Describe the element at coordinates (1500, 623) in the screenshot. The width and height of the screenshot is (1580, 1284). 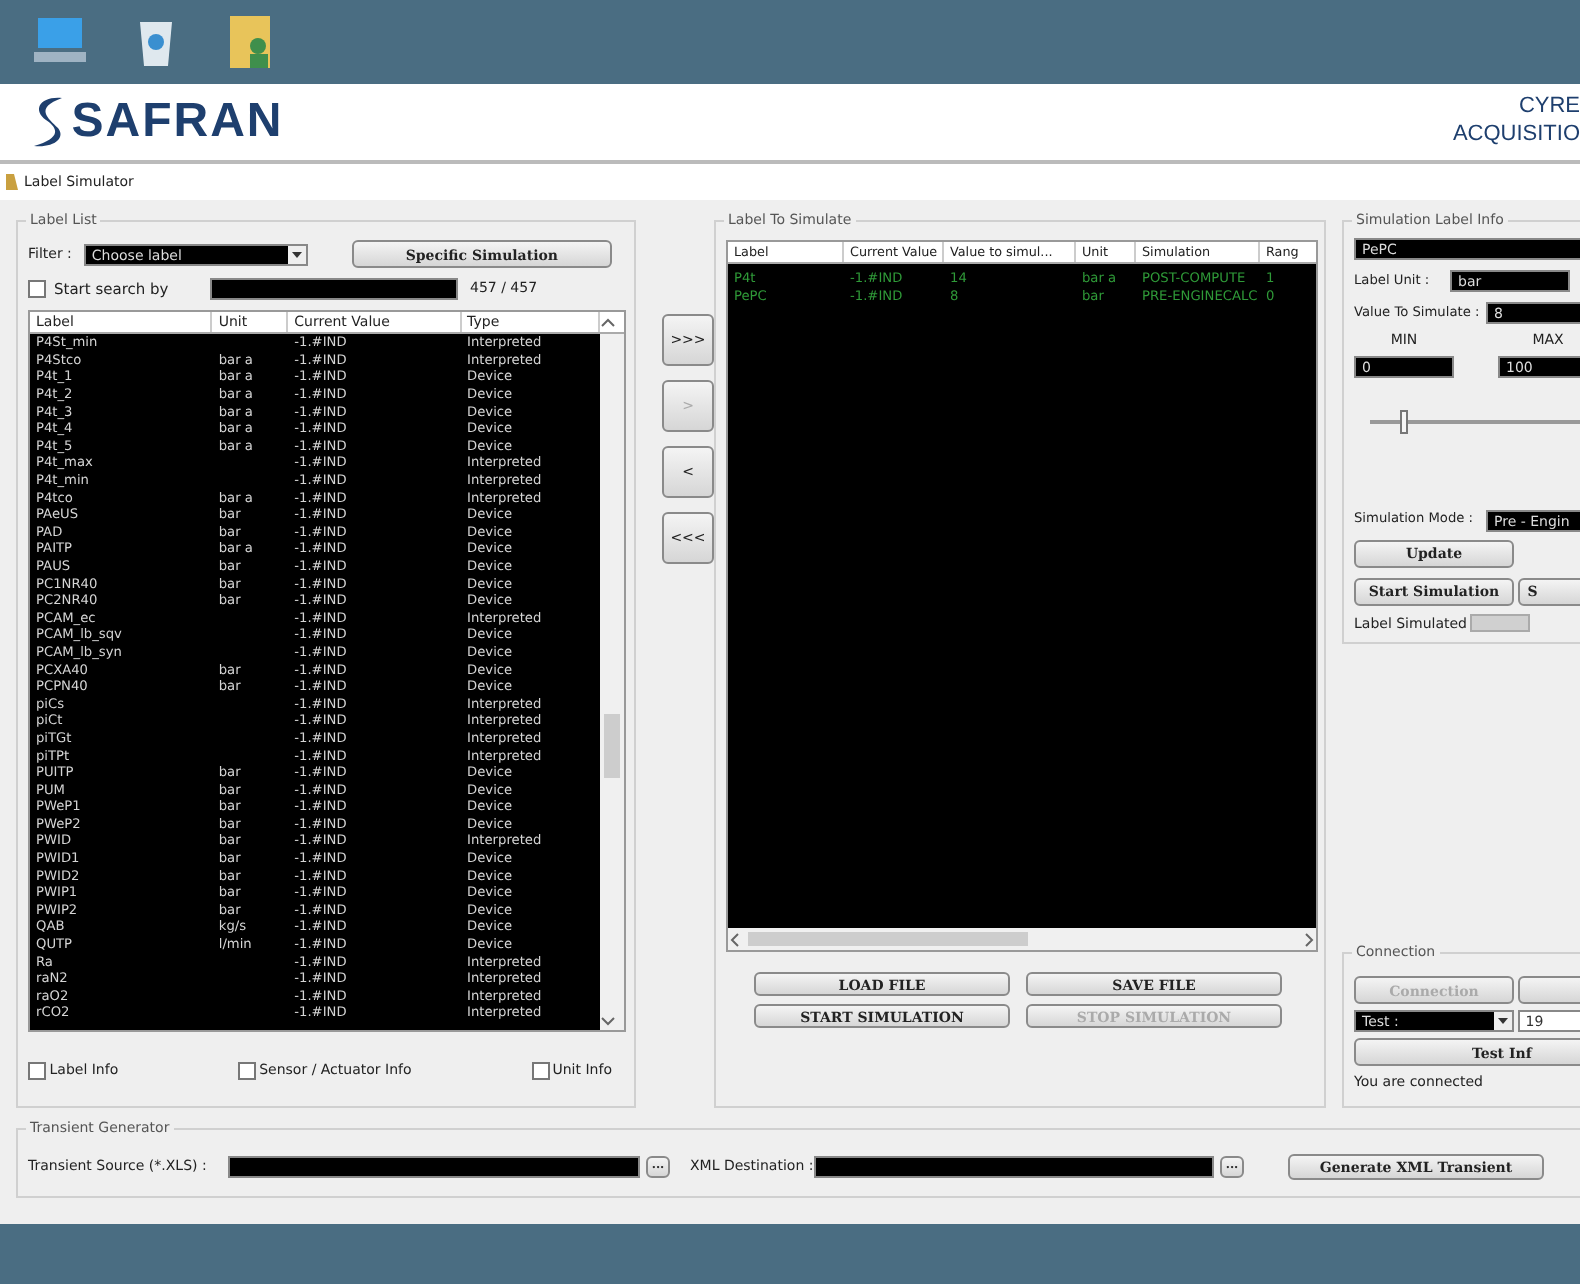
I see `label-simulated-field` at that location.